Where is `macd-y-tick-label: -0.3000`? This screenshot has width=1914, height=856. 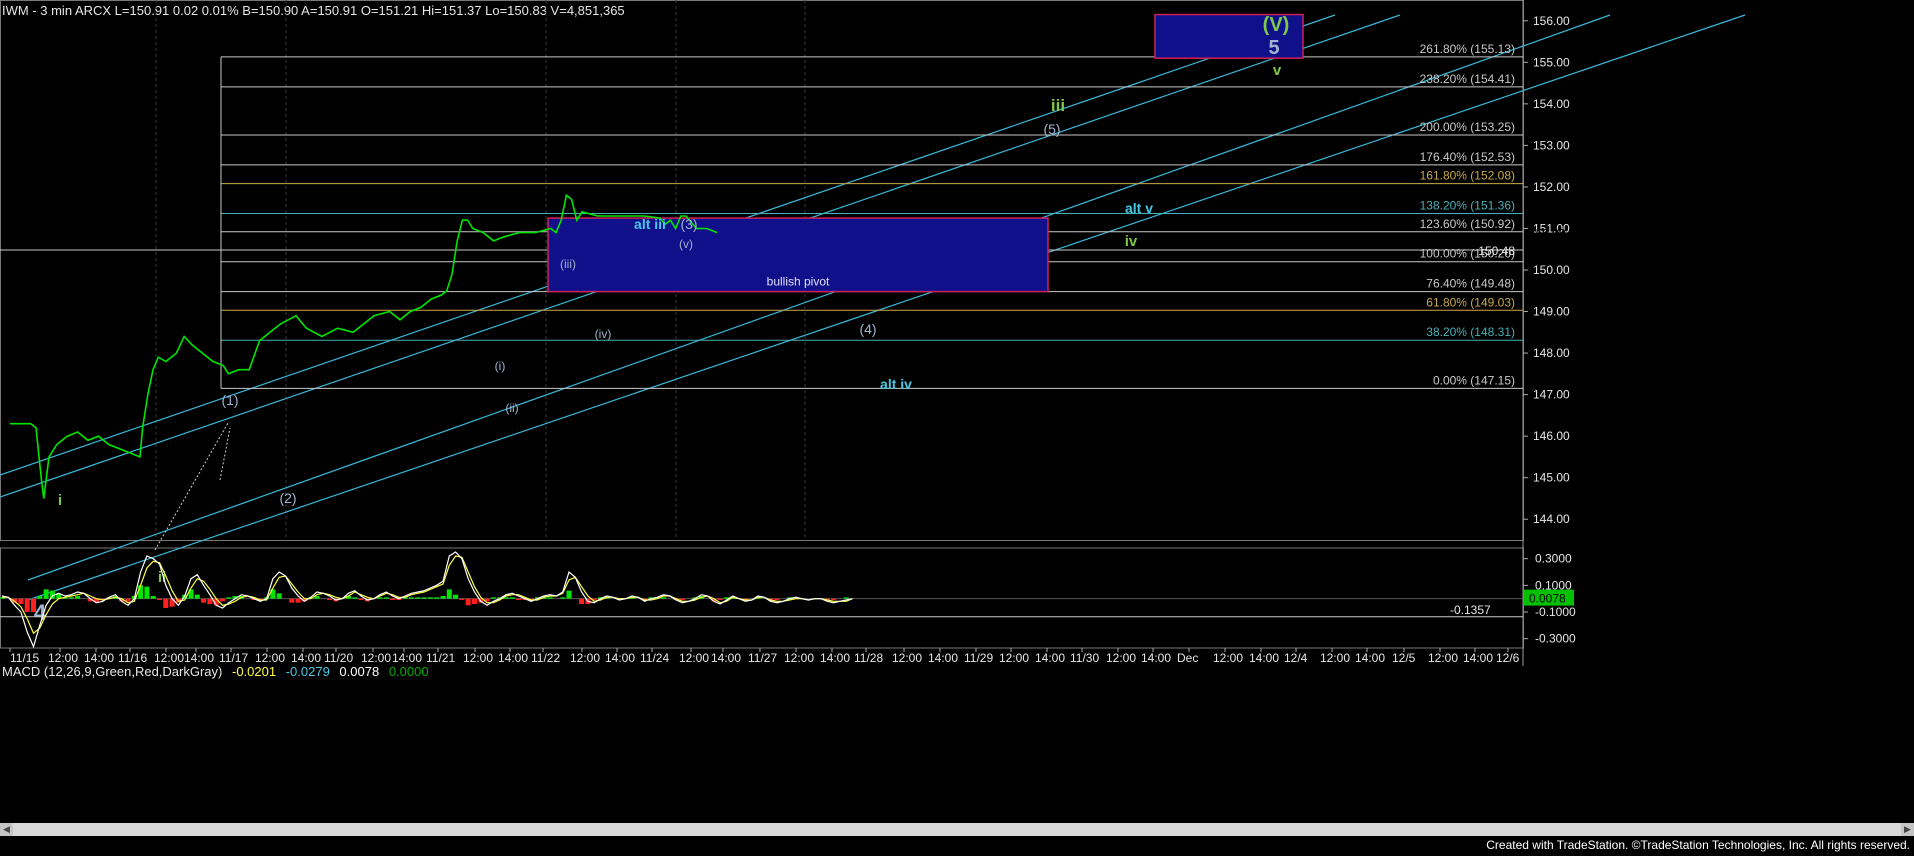 macd-y-tick-label: -0.3000 is located at coordinates (1555, 639).